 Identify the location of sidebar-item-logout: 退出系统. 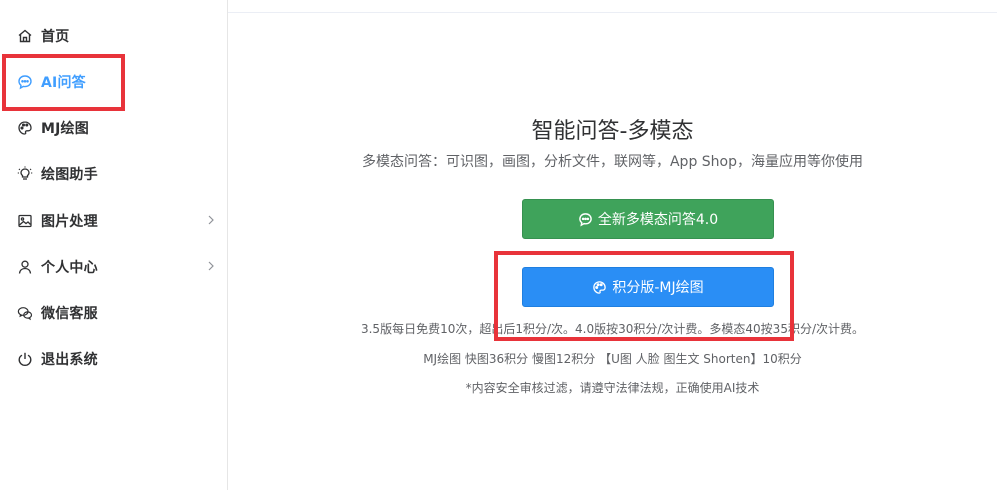
(114, 359).